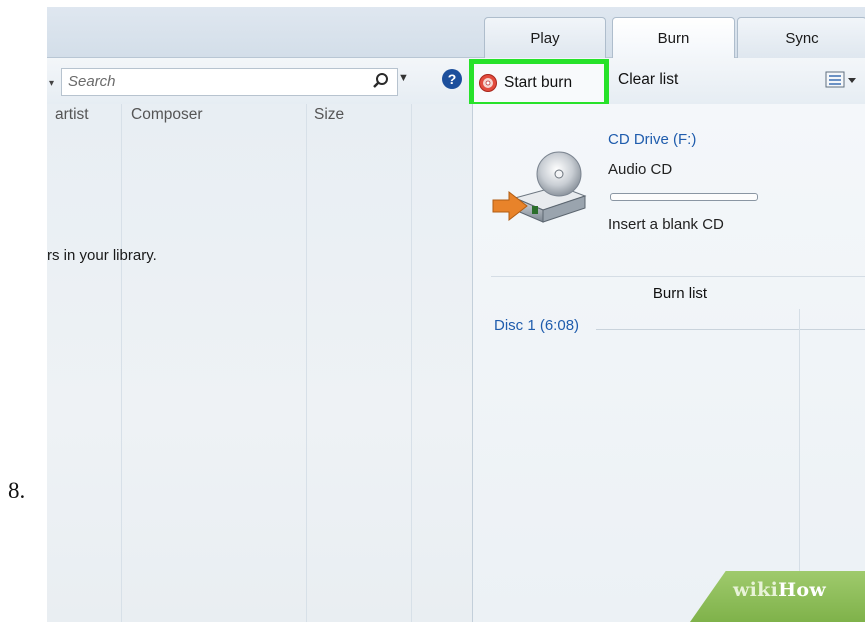 This screenshot has width=865, height=622. I want to click on start-burn-label: Start burn, so click(538, 82).